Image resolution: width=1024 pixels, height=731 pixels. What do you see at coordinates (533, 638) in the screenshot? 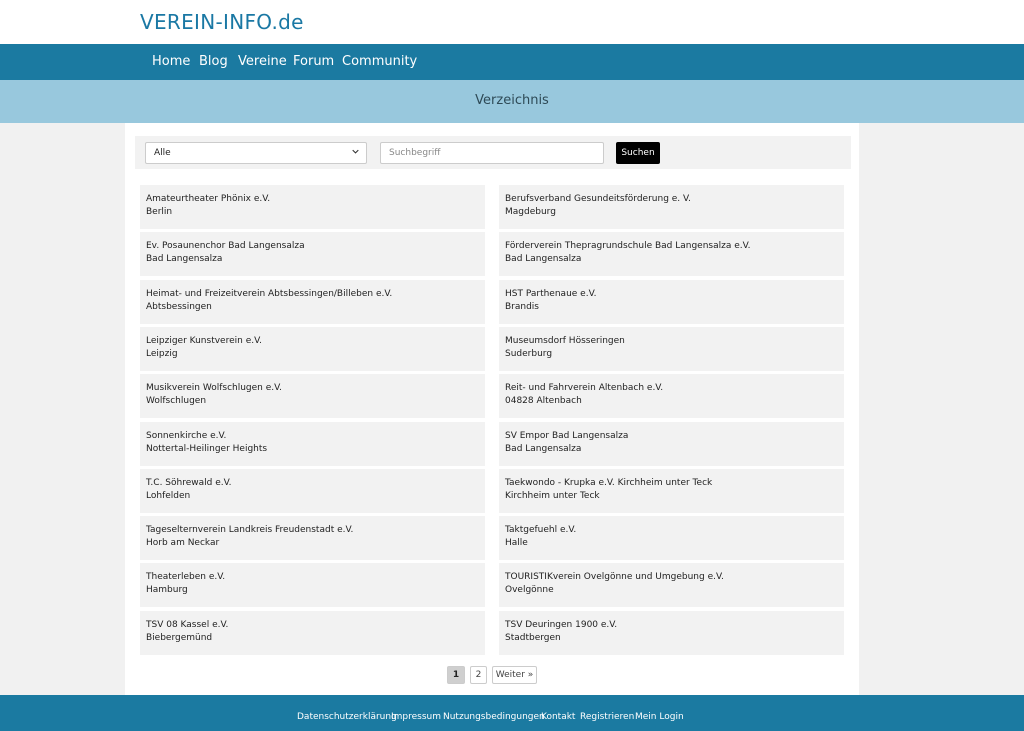
I see `listing-city: Stadtbergen` at bounding box center [533, 638].